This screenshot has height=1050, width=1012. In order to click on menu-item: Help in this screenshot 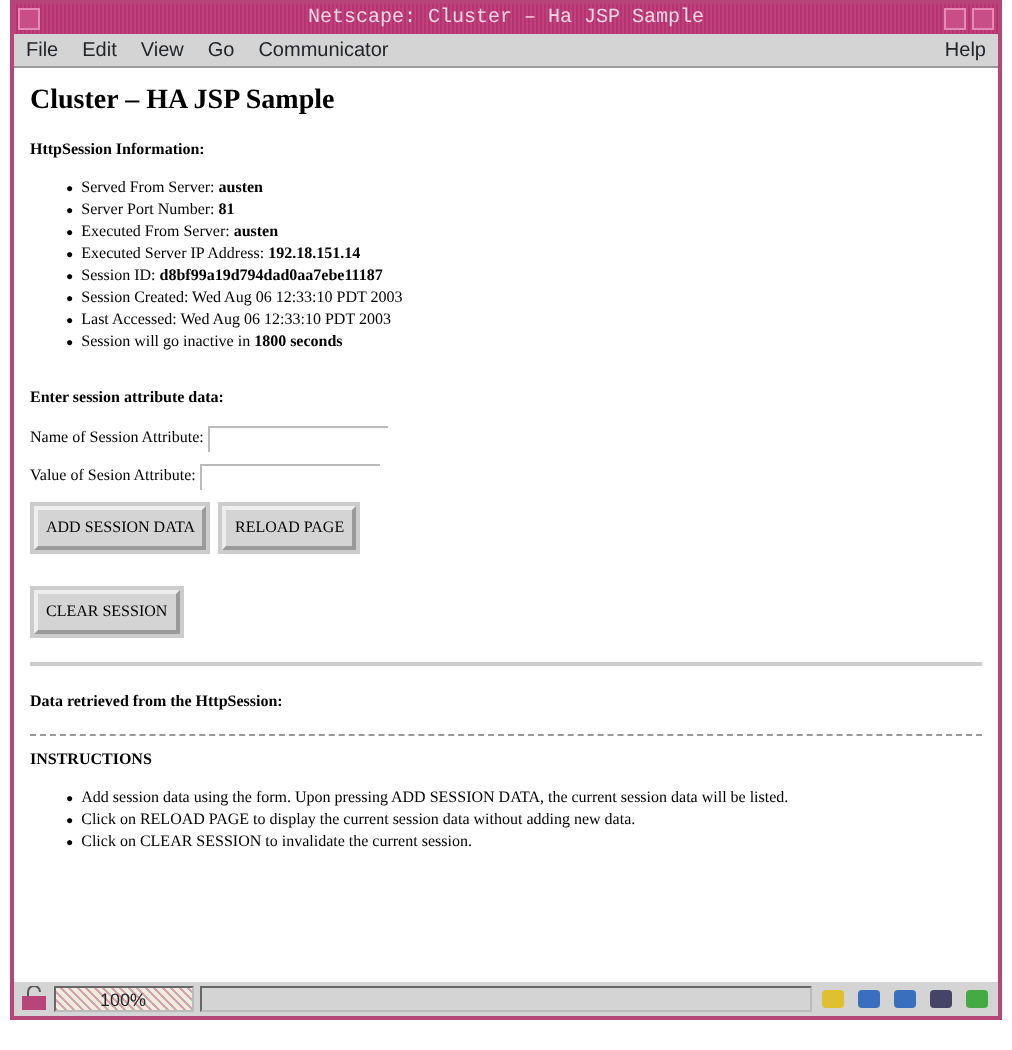, I will do `click(965, 50)`.